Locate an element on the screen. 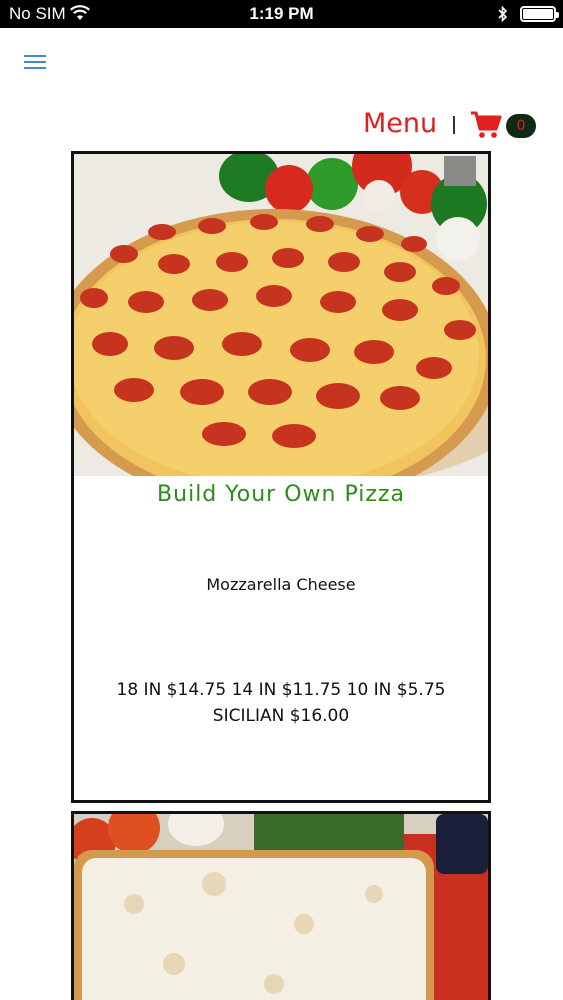  hamburger-menu-icon is located at coordinates (35, 62).